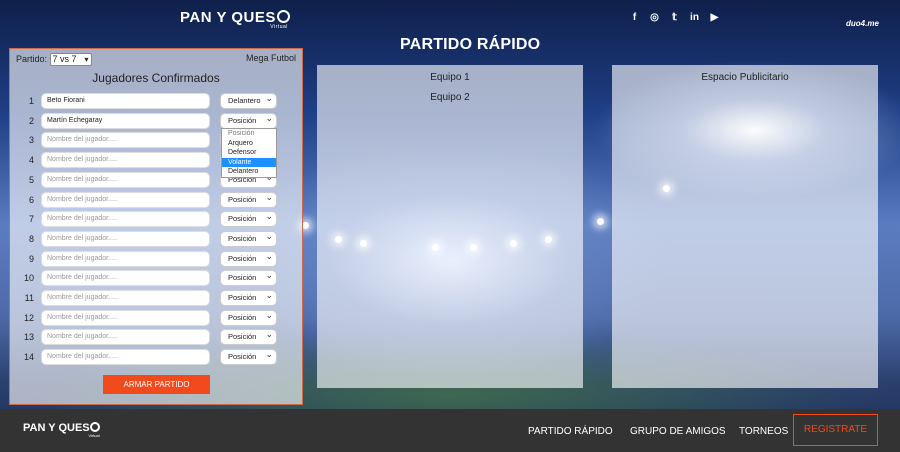 The image size is (900, 452). Describe the element at coordinates (763, 431) in the screenshot. I see `nav-torneos: TORNEOS` at that location.